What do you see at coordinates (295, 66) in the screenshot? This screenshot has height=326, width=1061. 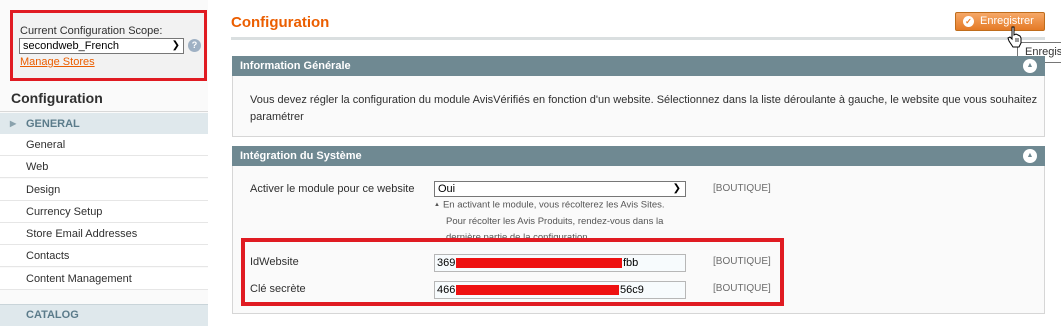 I see `section-title: Information Générale` at bounding box center [295, 66].